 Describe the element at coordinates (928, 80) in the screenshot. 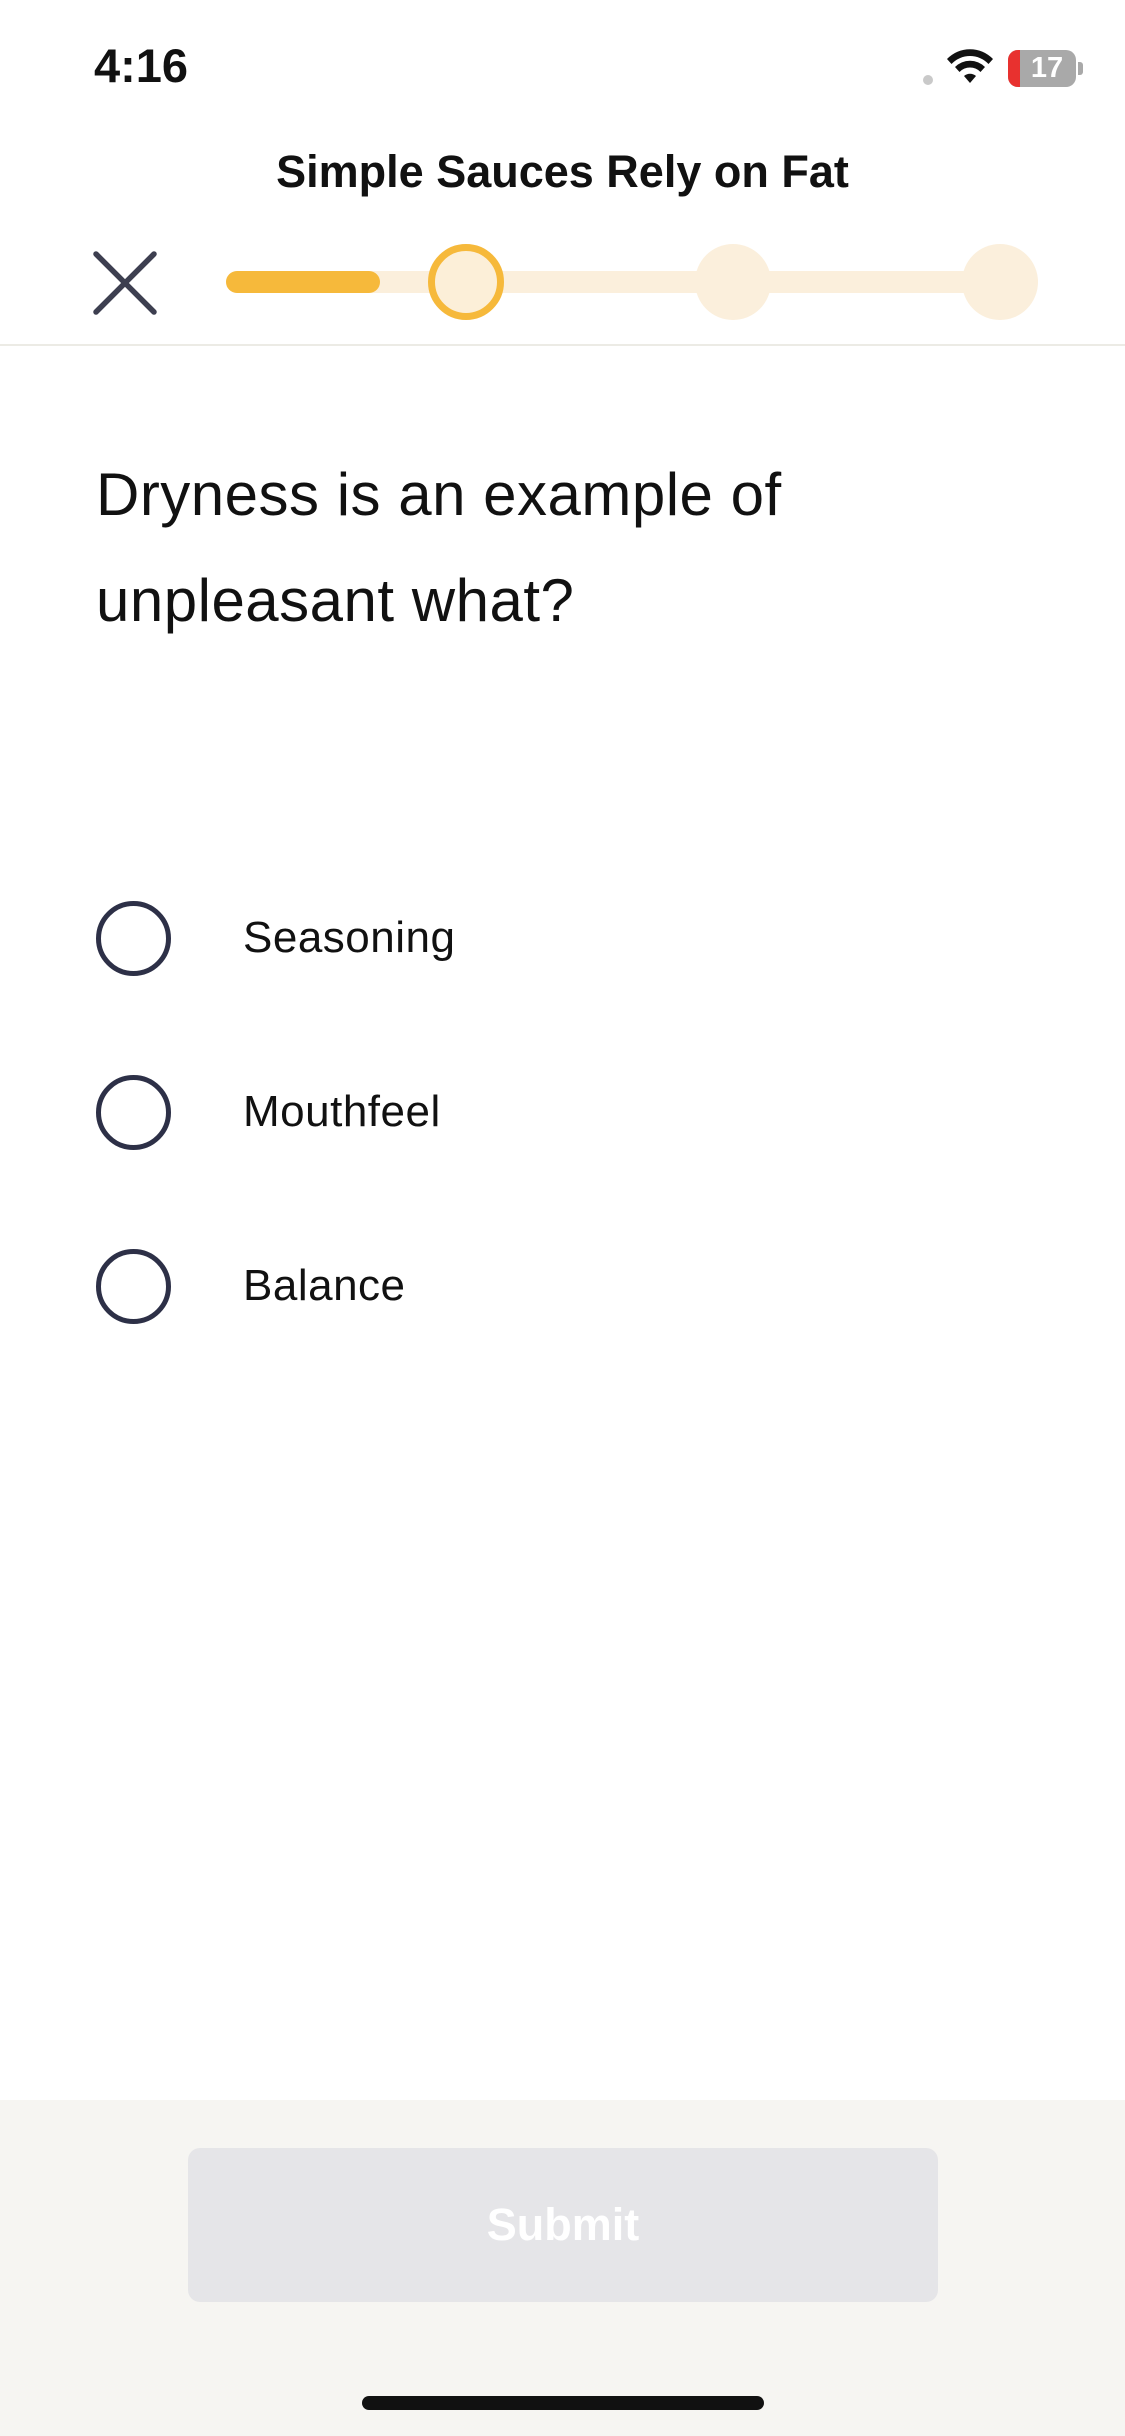

I see `status-indicator-dot` at that location.